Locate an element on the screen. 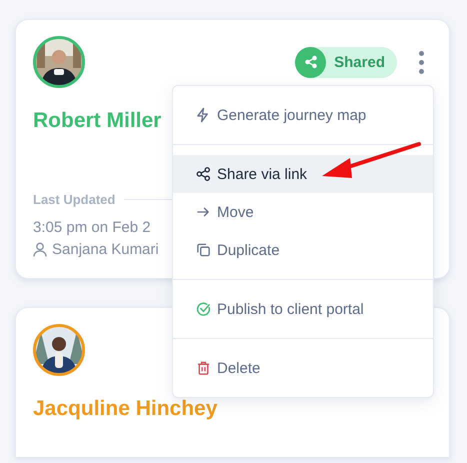 This screenshot has width=467, height=463. menu-item: Delete is located at coordinates (303, 368).